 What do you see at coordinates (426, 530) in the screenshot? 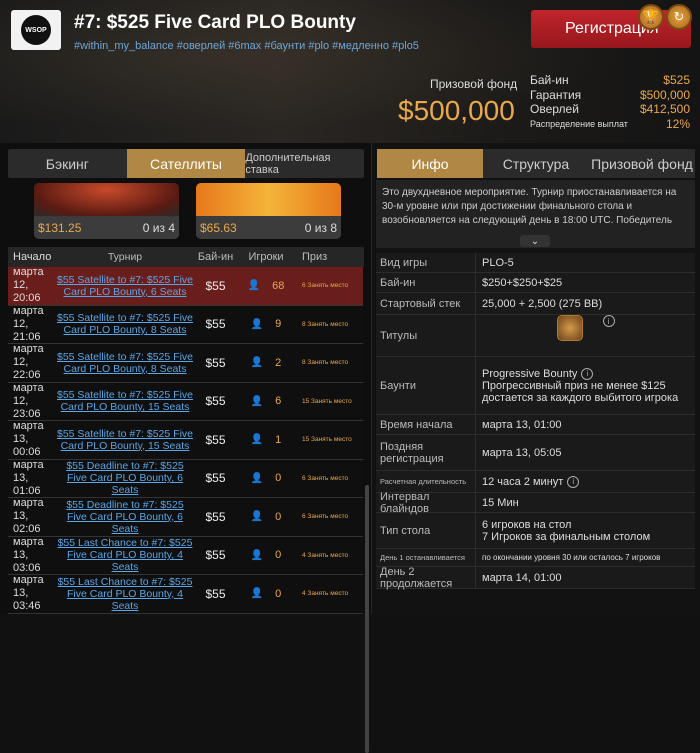
I see `detail-key: Тип стола` at bounding box center [426, 530].